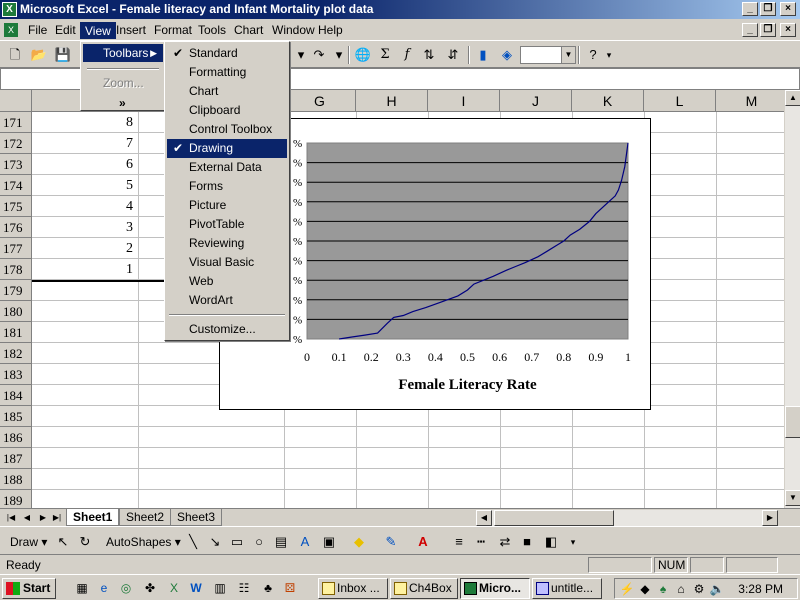 The image size is (800, 600). What do you see at coordinates (16, 185) in the screenshot?
I see `row-header: 174` at bounding box center [16, 185].